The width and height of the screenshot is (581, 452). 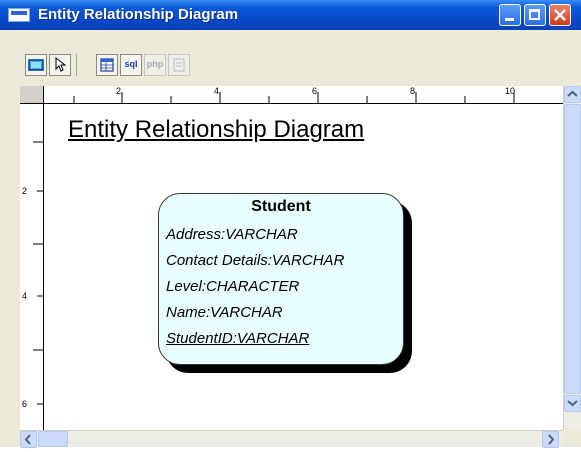 What do you see at coordinates (216, 130) in the screenshot?
I see `diagram-title: Entity Relationship Diagram` at bounding box center [216, 130].